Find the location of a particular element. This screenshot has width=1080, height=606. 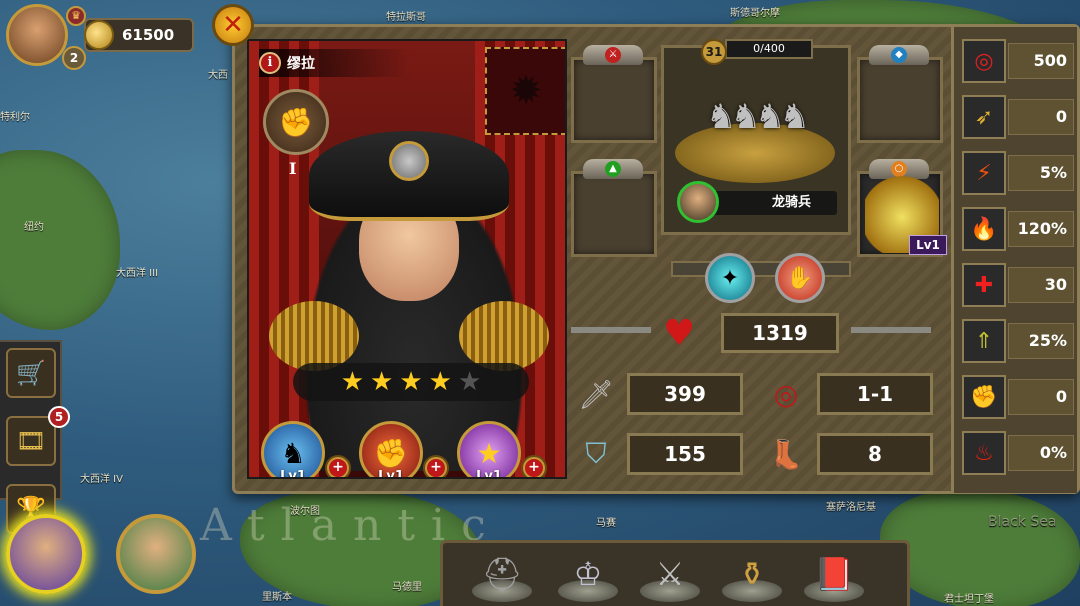

sword-badge-icon: ⚔ is located at coordinates (613, 55).